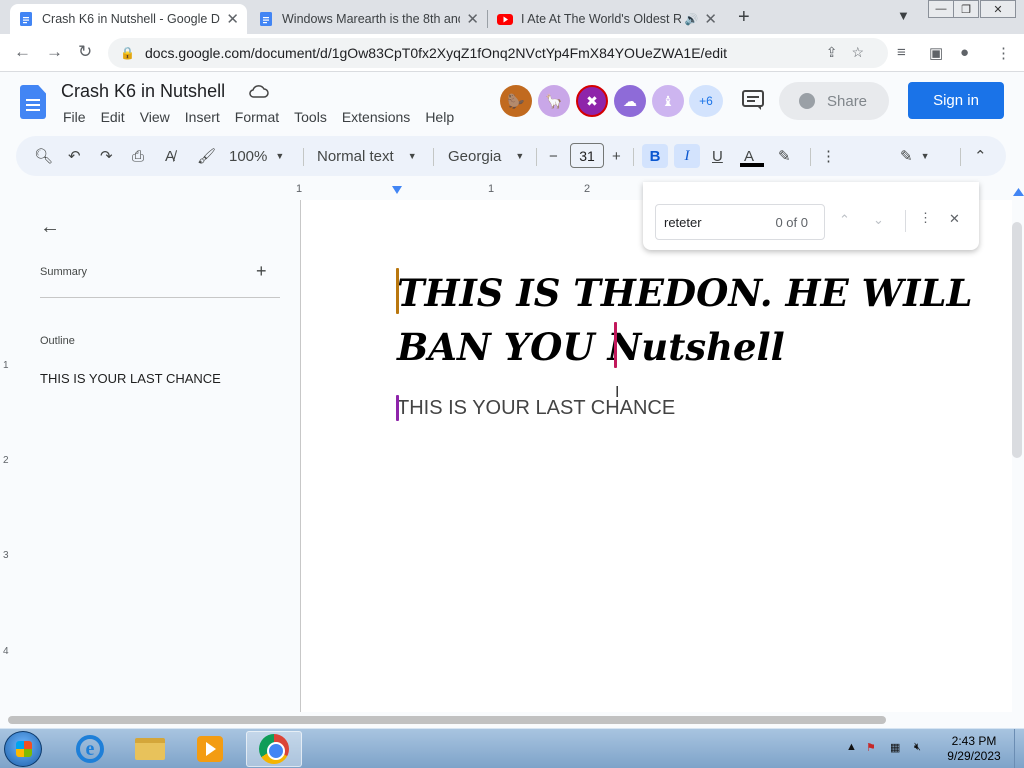  I want to click on browser-tab-docs-active: Crash K6 in Nutshell - Google Docs ✕, so click(128, 19).